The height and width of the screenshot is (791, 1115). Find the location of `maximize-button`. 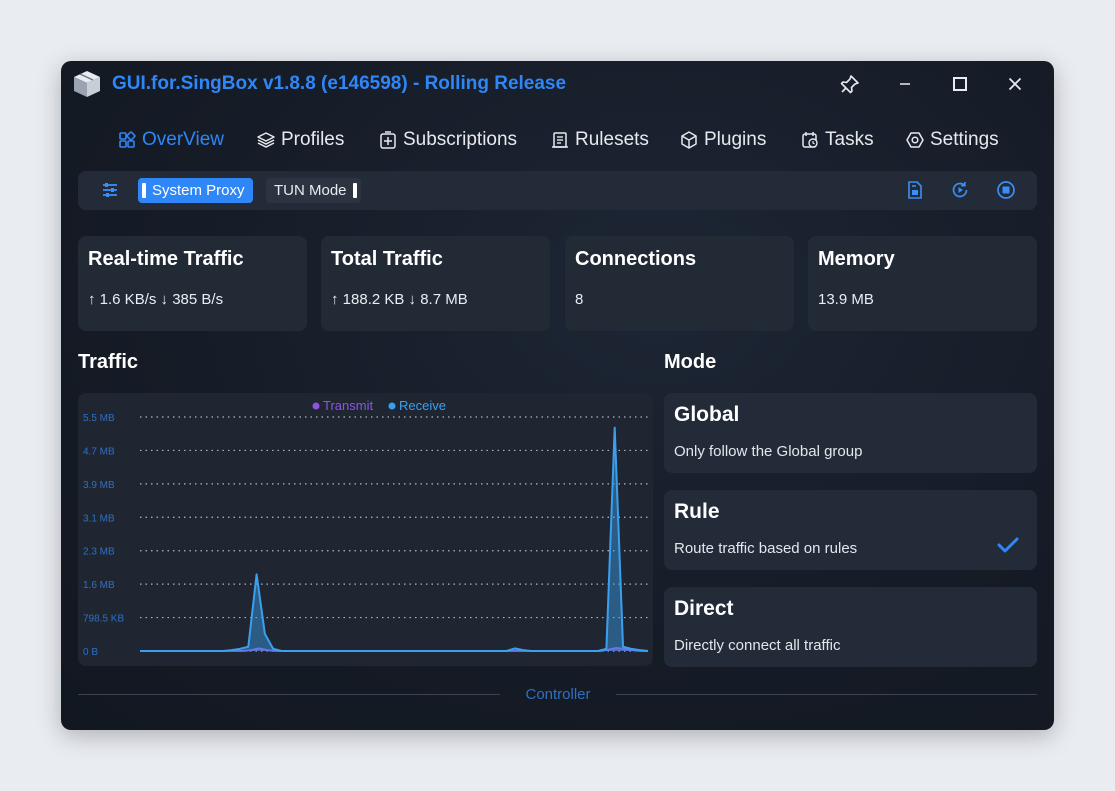

maximize-button is located at coordinates (960, 84).